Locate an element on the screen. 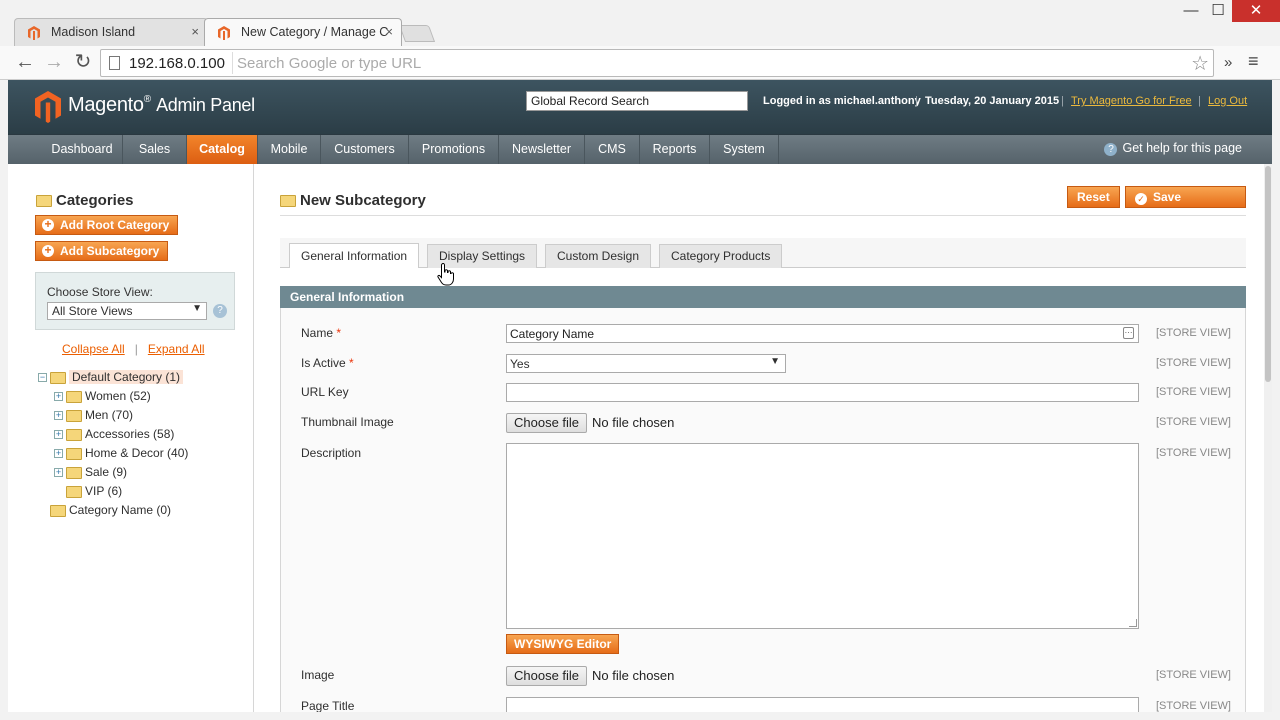 Image resolution: width=1280 pixels, height=720 pixels. tree-node-default-category: − Default Category (1) is located at coordinates (111, 377).